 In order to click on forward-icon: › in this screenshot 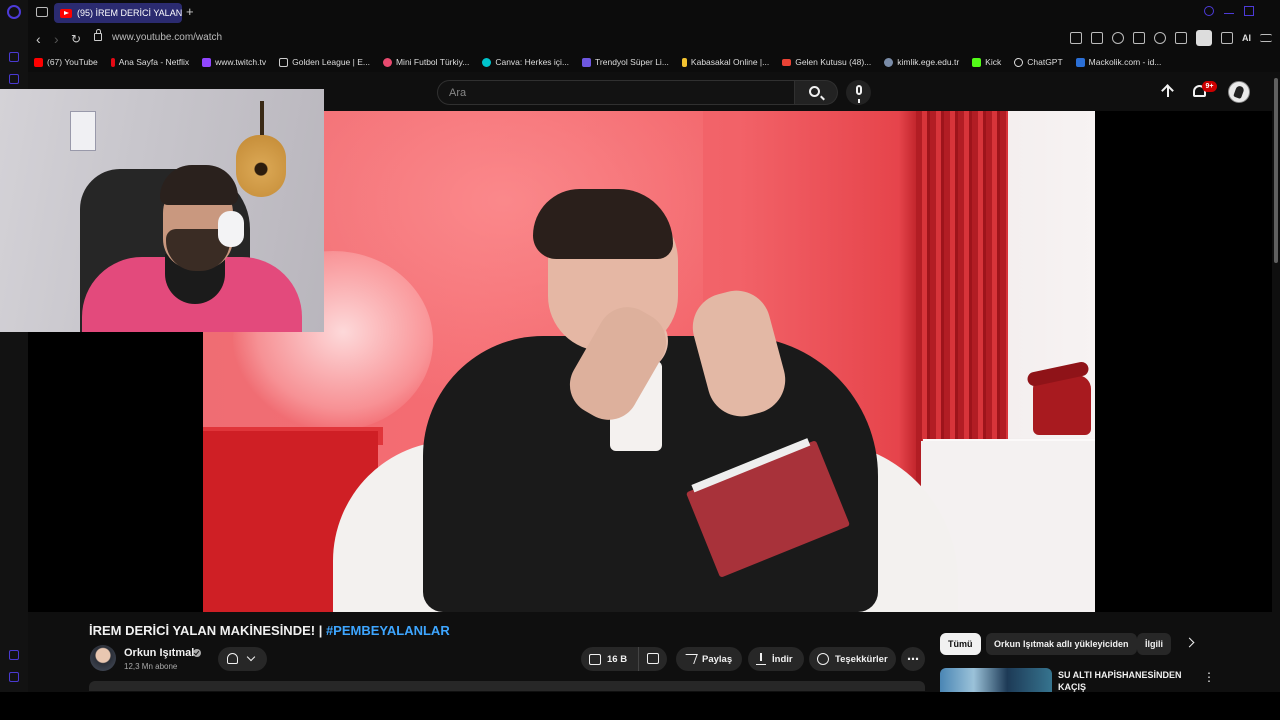, I will do `click(56, 39)`.